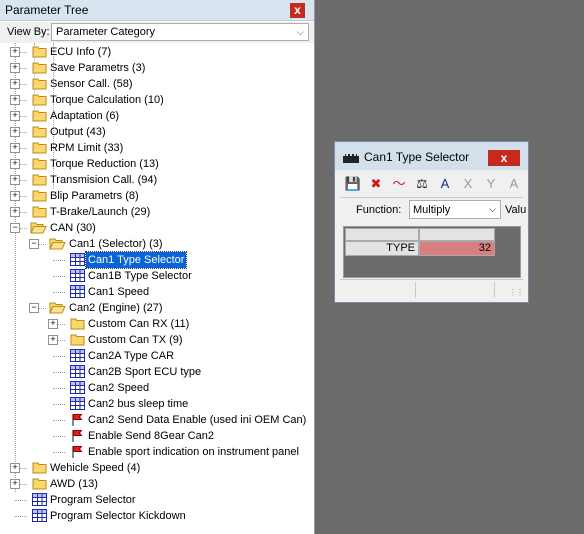  I want to click on tree-item-label: Can2 (Engine) (27), so click(116, 308).